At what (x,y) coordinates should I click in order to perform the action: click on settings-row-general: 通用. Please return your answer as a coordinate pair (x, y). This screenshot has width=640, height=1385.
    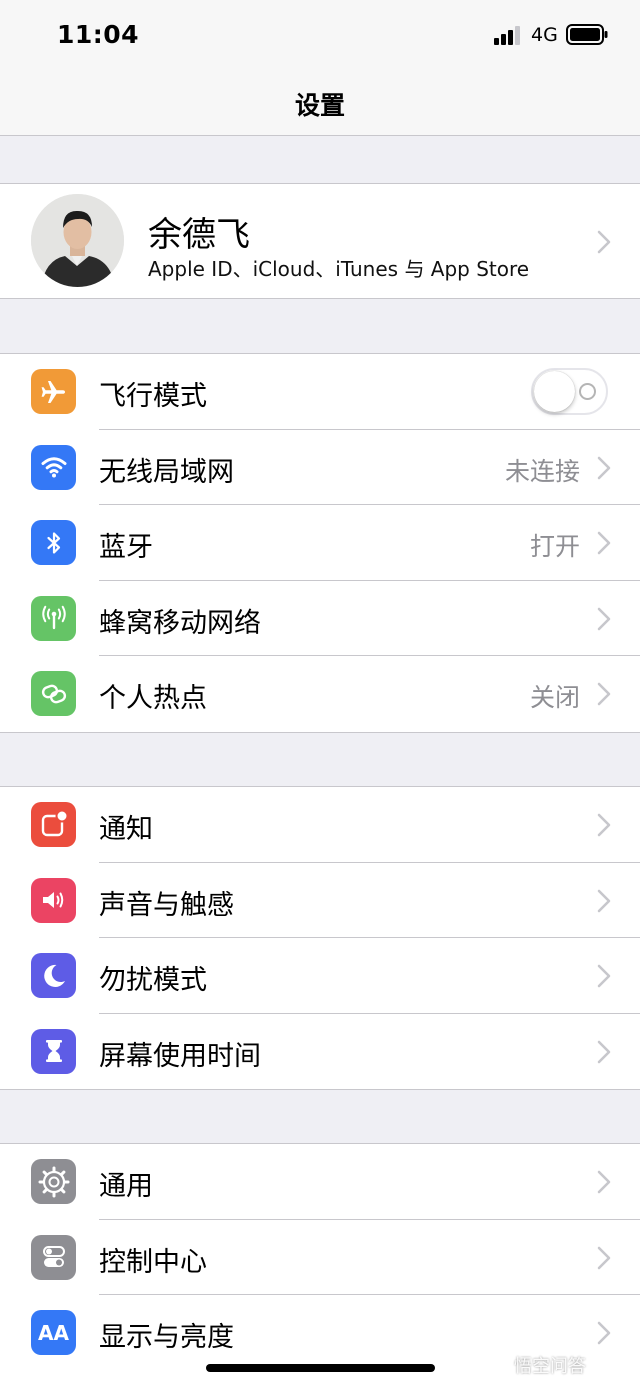
    Looking at the image, I should click on (320, 1182).